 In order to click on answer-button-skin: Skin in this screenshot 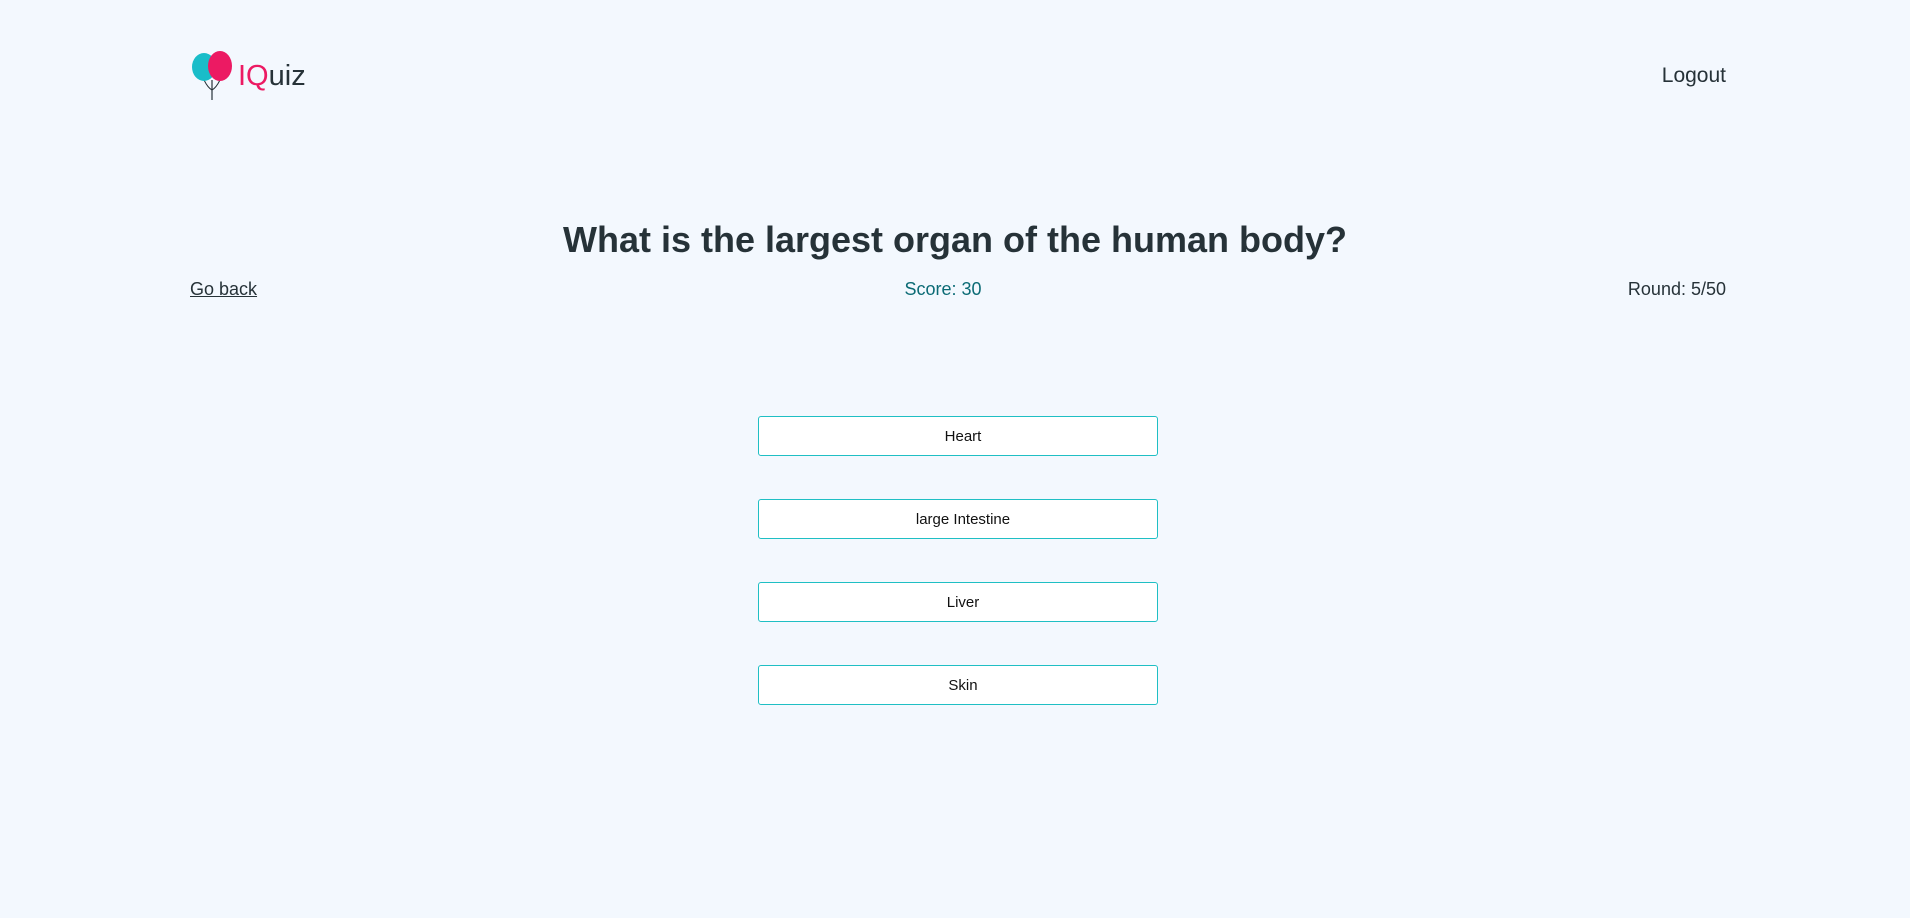, I will do `click(958, 685)`.